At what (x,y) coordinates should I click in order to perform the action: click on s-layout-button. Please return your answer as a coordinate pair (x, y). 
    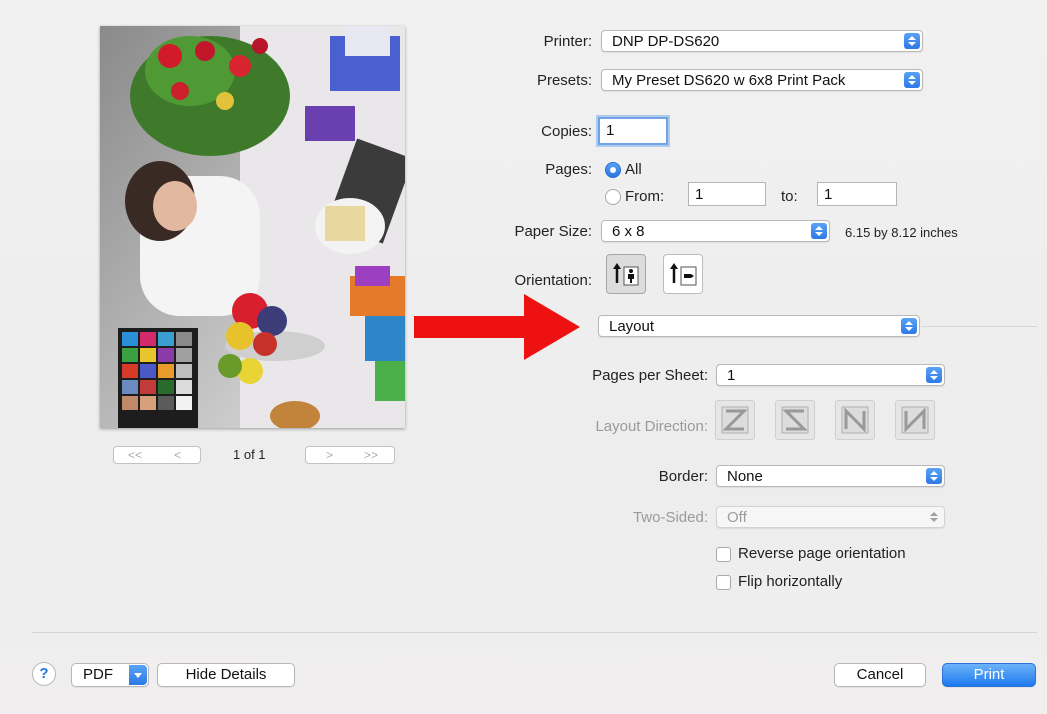
    Looking at the image, I should click on (795, 420).